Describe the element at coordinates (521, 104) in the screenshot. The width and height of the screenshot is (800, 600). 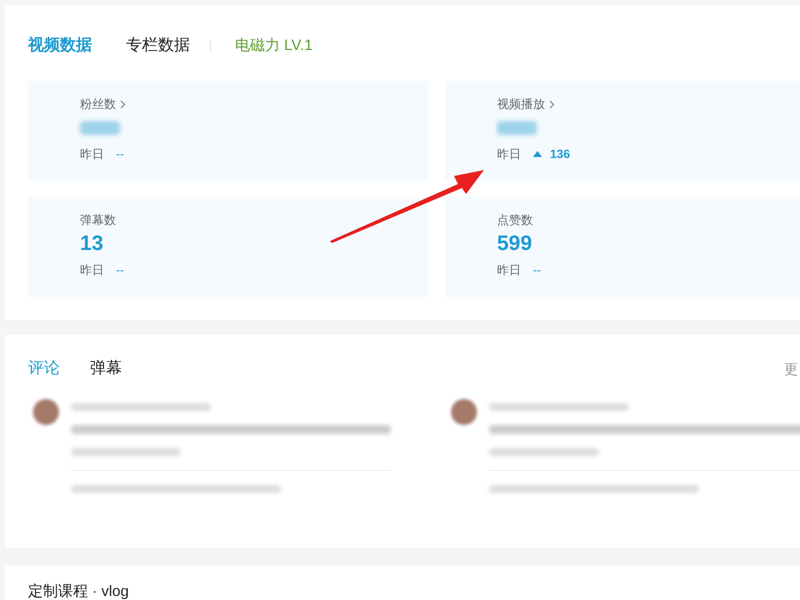
I see `stat-label: 视频播放` at that location.